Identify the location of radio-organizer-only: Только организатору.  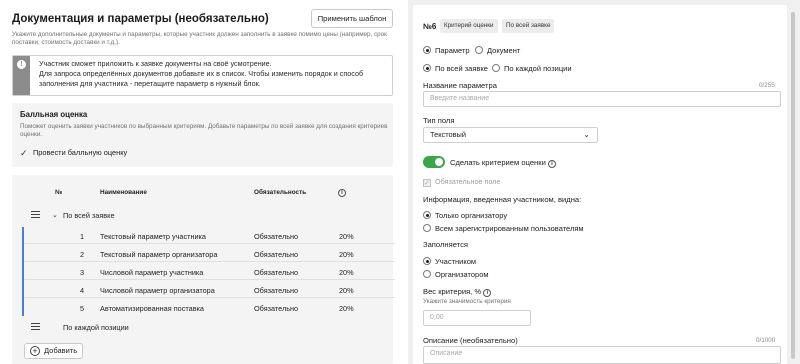
(465, 215).